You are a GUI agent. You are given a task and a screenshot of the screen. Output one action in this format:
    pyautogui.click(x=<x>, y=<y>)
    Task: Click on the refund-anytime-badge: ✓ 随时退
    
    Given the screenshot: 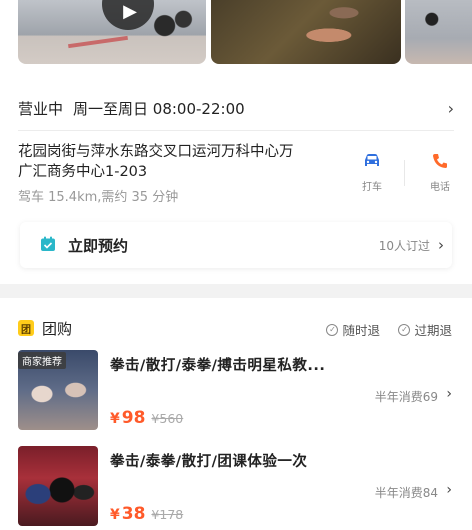 What is the action you would take?
    pyautogui.click(x=353, y=329)
    